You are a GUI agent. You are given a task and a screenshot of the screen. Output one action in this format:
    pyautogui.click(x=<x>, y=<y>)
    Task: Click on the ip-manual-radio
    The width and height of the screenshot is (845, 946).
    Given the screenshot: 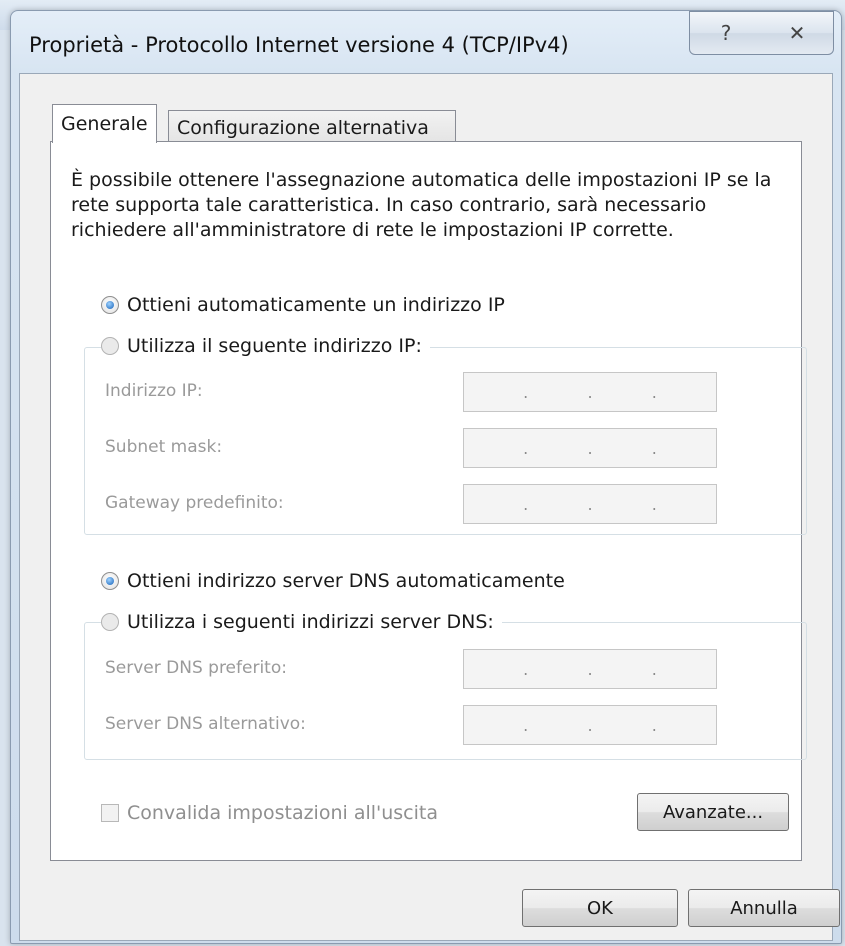 What is the action you would take?
    pyautogui.click(x=110, y=346)
    